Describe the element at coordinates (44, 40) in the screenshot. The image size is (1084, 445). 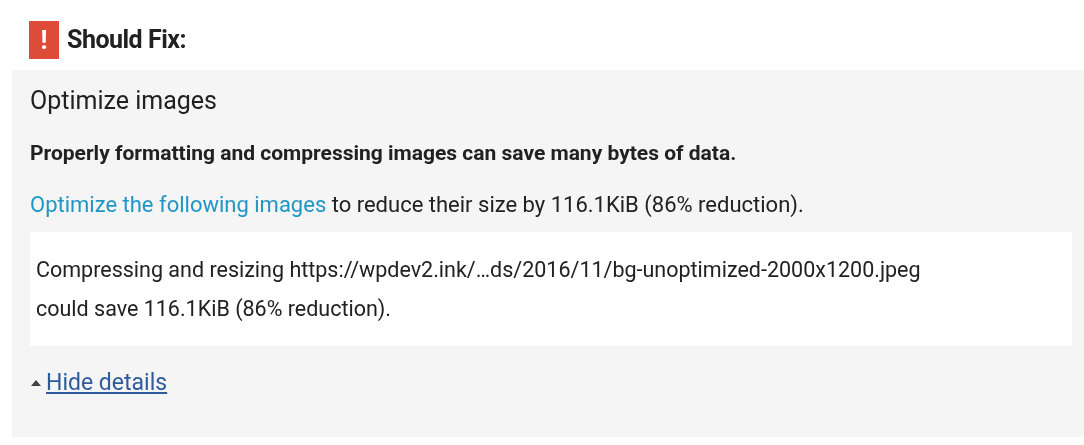
I see `warning-icon: !` at that location.